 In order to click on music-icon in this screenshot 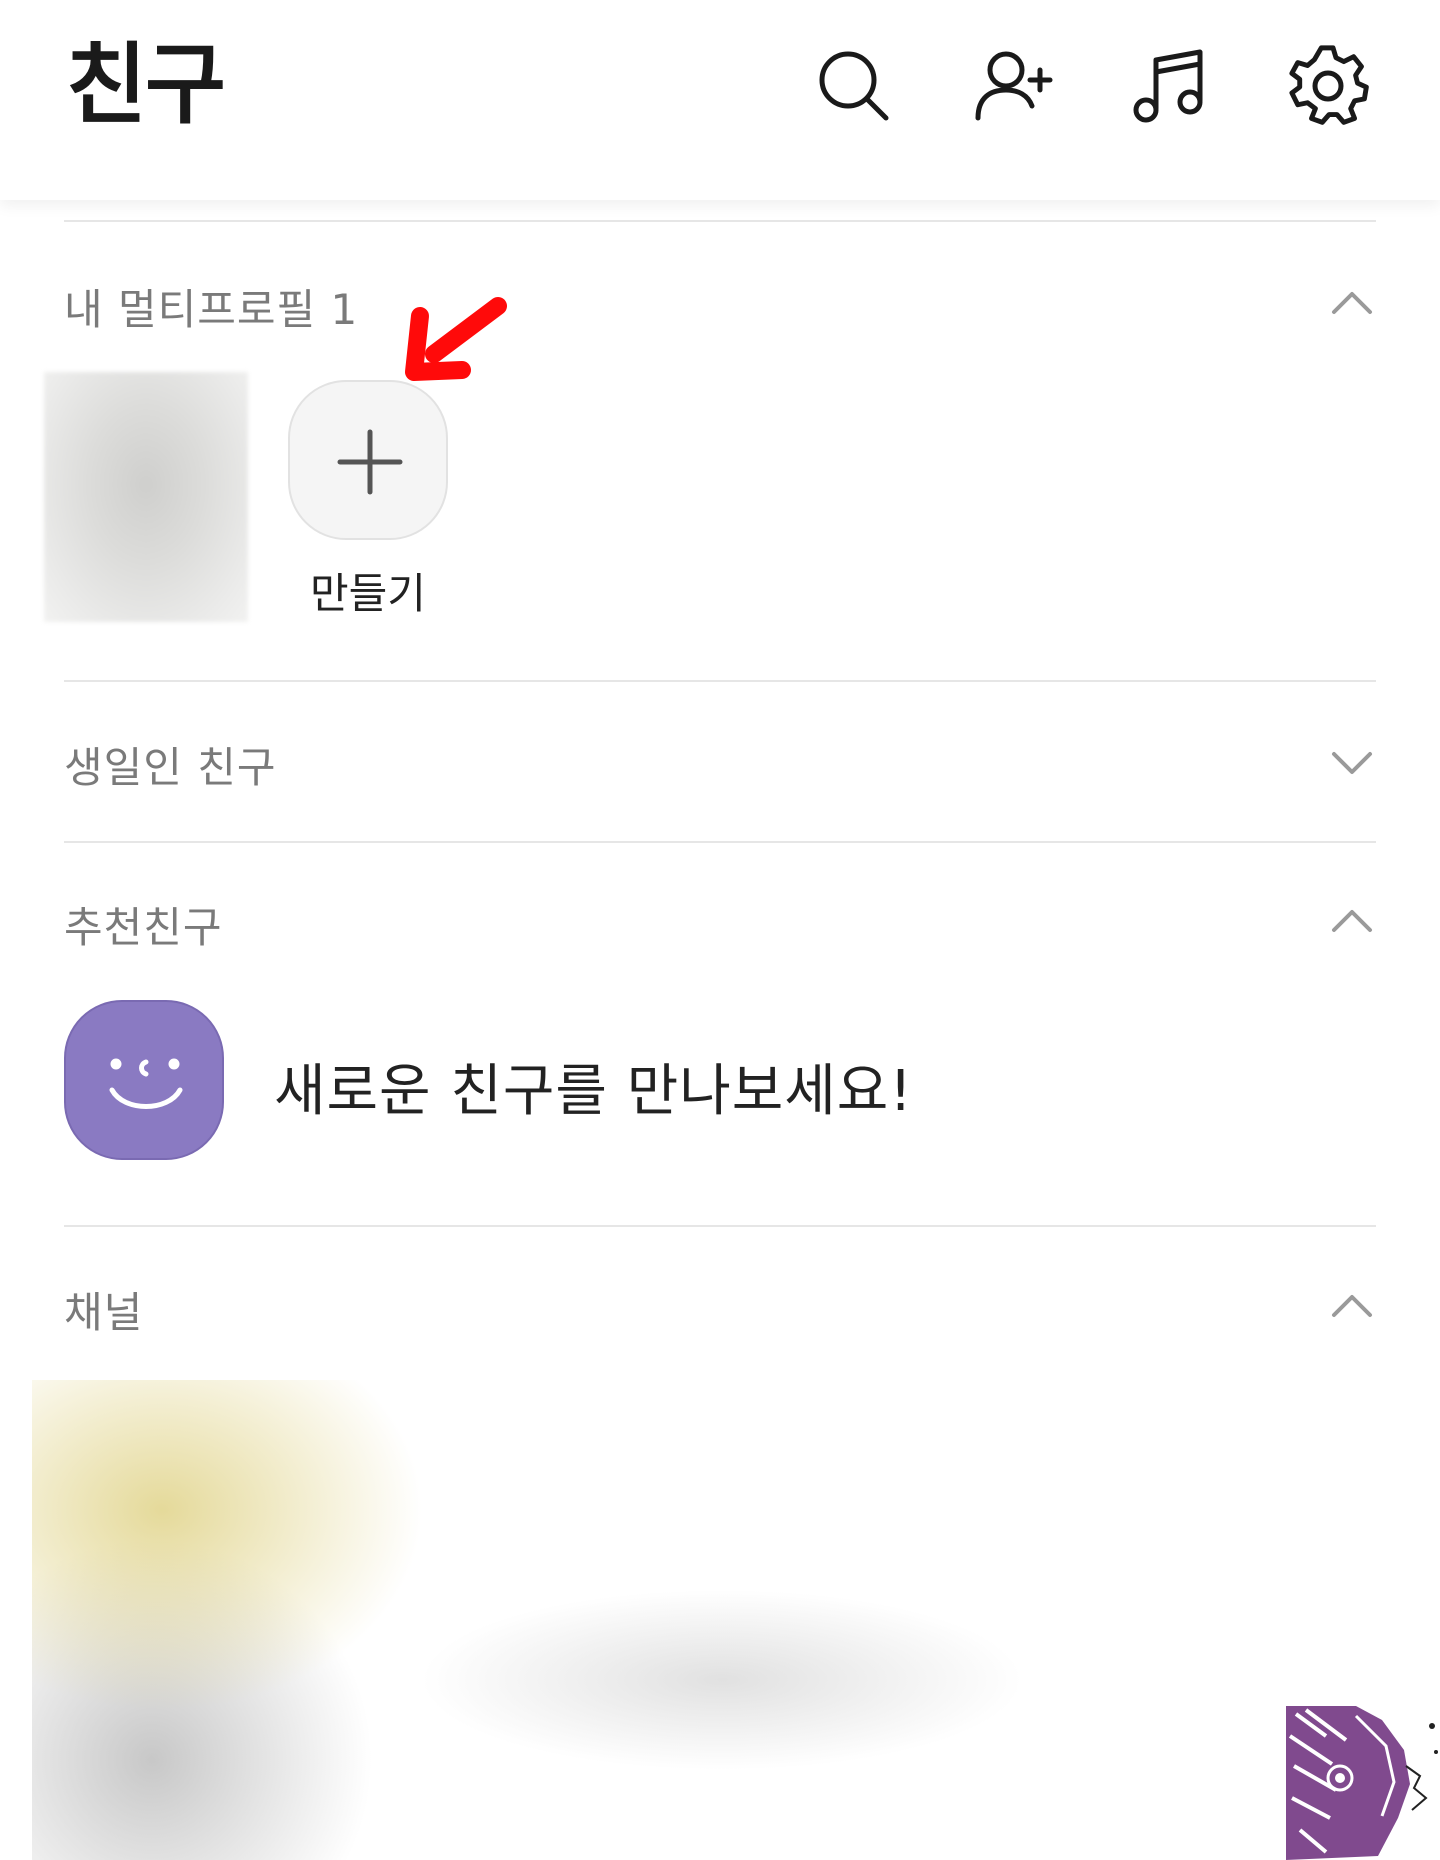, I will do `click(1170, 86)`.